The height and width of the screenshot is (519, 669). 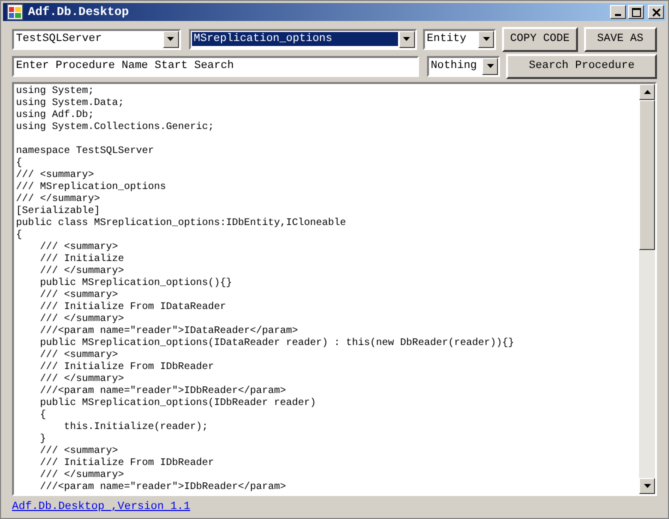 What do you see at coordinates (581, 66) in the screenshot?
I see `search-button: Search Procedure` at bounding box center [581, 66].